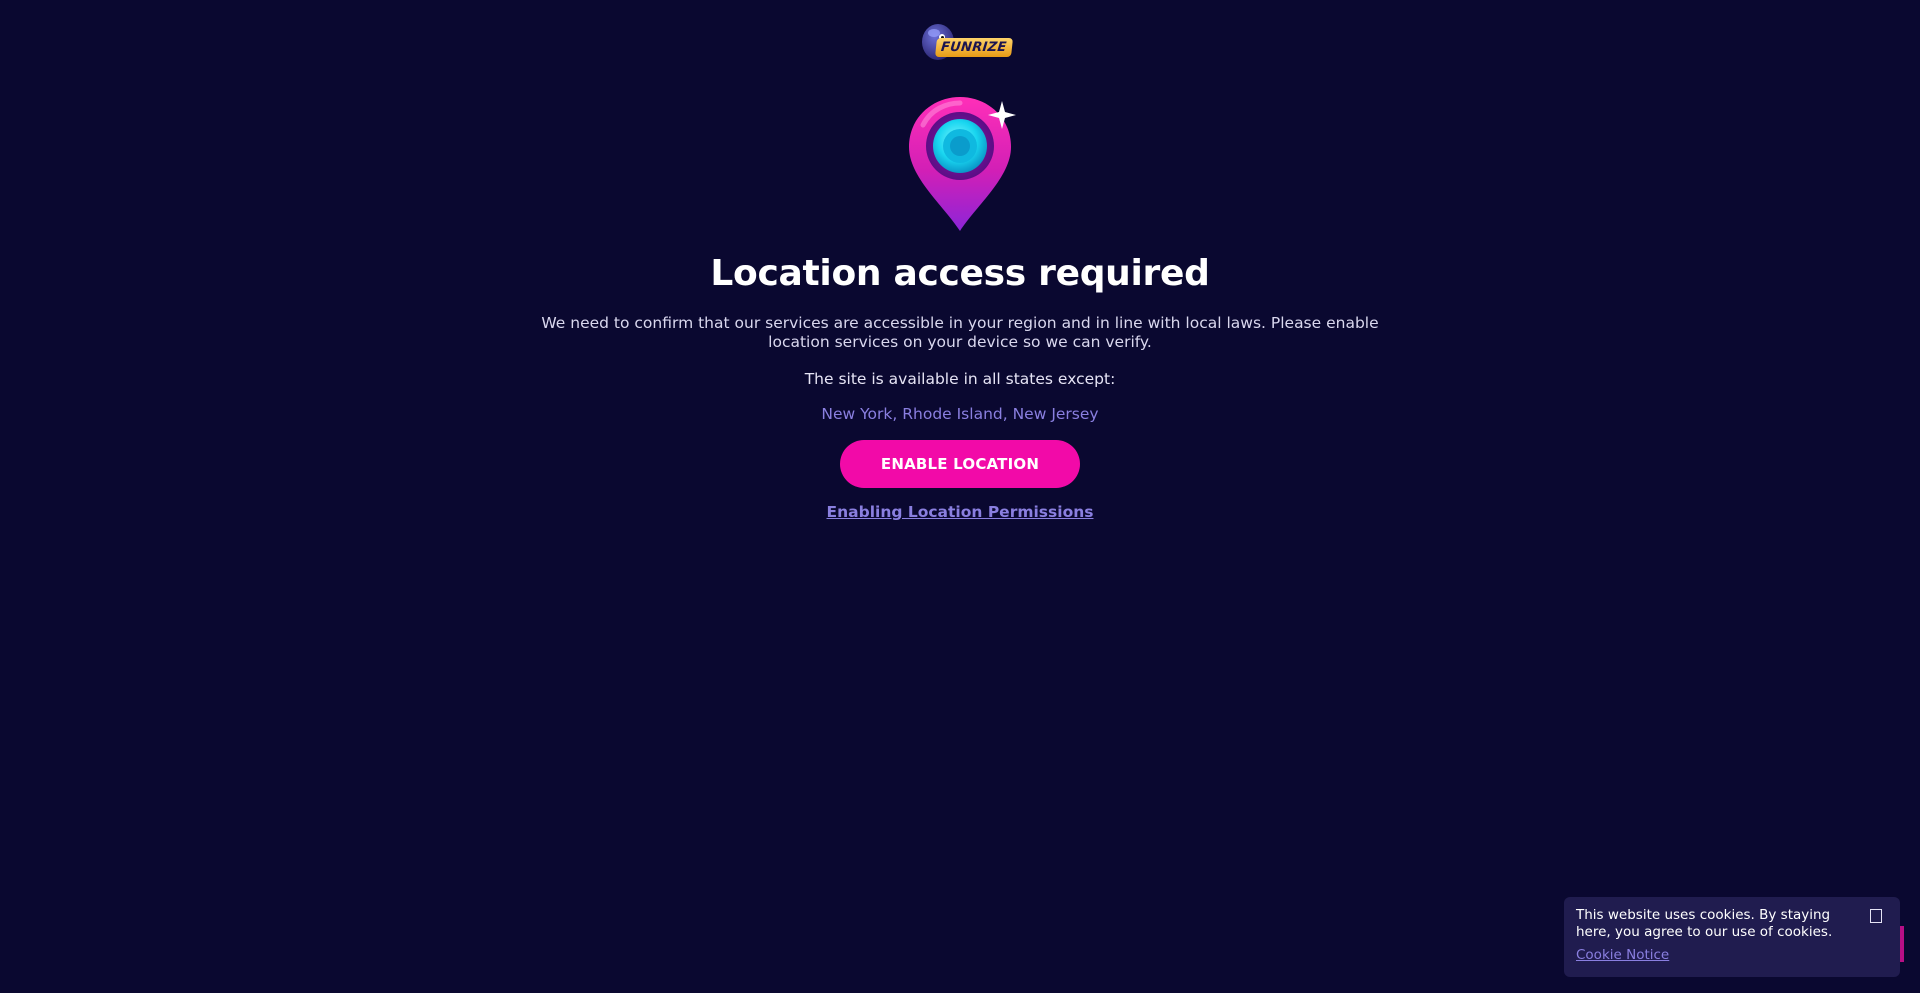 This screenshot has height=993, width=1920. I want to click on permissions-link-container: Enabling Location Permissions, so click(960, 512).